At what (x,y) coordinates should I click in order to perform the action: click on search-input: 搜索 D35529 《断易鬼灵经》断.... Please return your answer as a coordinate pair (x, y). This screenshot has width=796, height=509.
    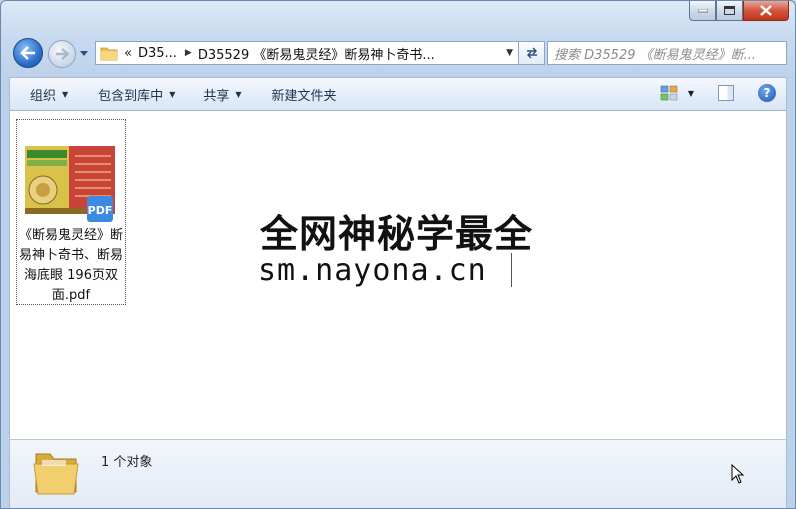
    Looking at the image, I should click on (667, 53).